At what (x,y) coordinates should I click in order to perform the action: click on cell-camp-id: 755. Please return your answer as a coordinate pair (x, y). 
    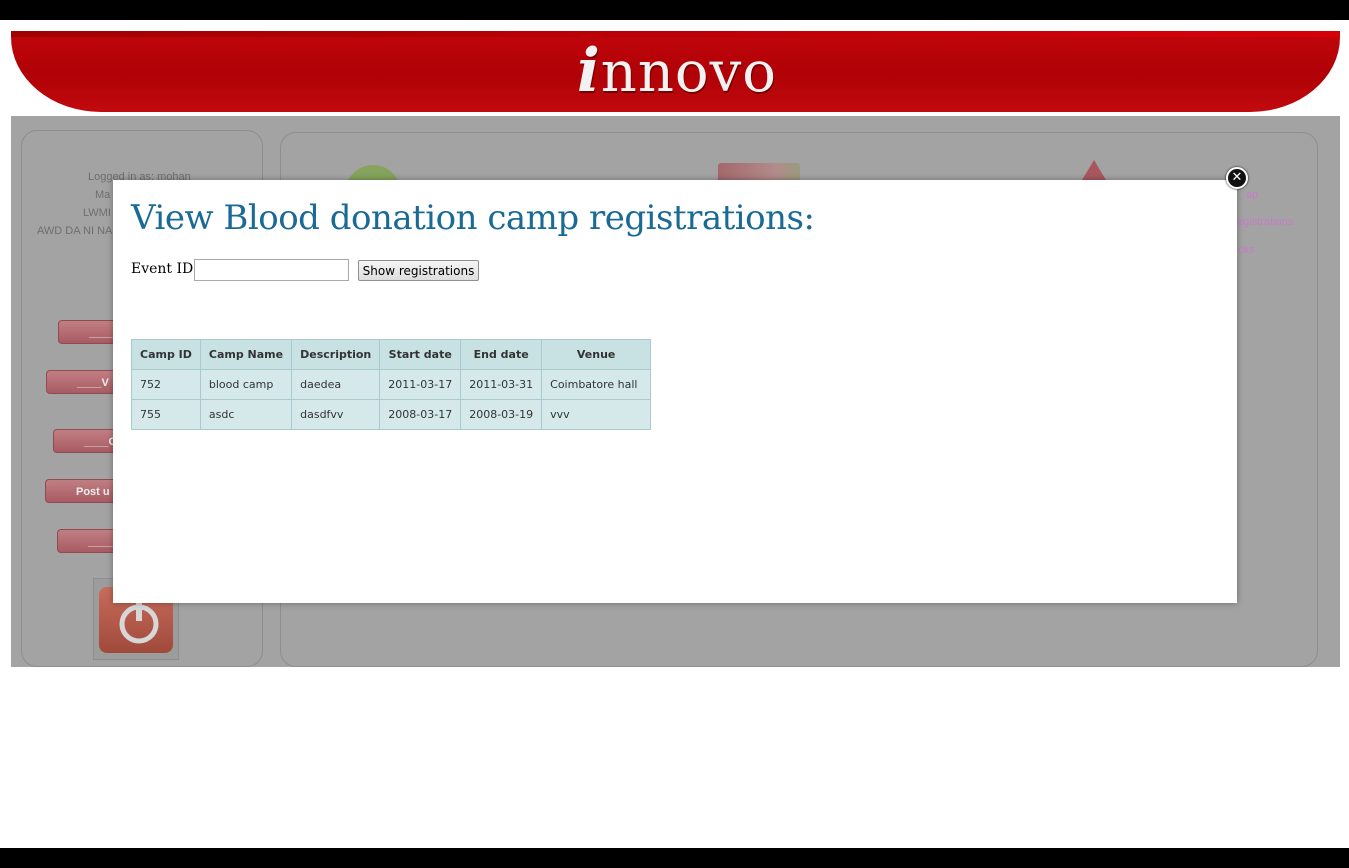
    Looking at the image, I should click on (166, 414).